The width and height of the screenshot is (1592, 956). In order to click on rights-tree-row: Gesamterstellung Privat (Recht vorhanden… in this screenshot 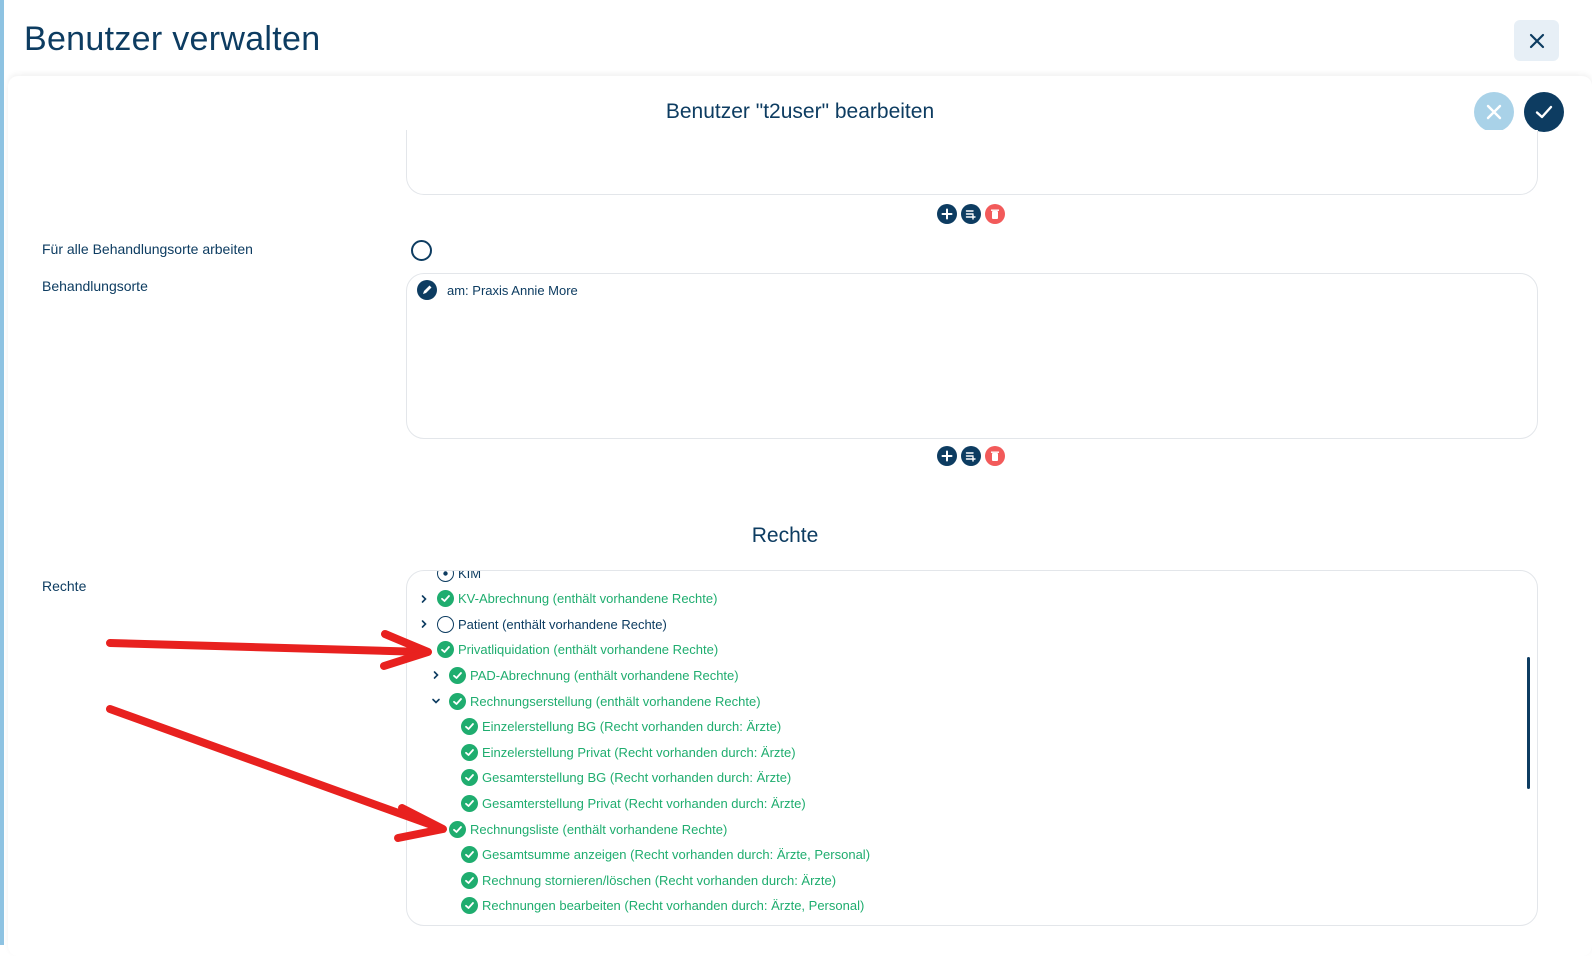, I will do `click(623, 803)`.